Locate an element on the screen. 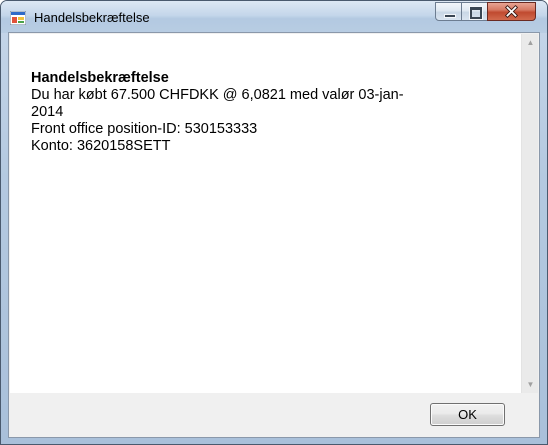 This screenshot has width=548, height=445. message-line-position-id: Front office position-ID: 530153333 is located at coordinates (144, 129).